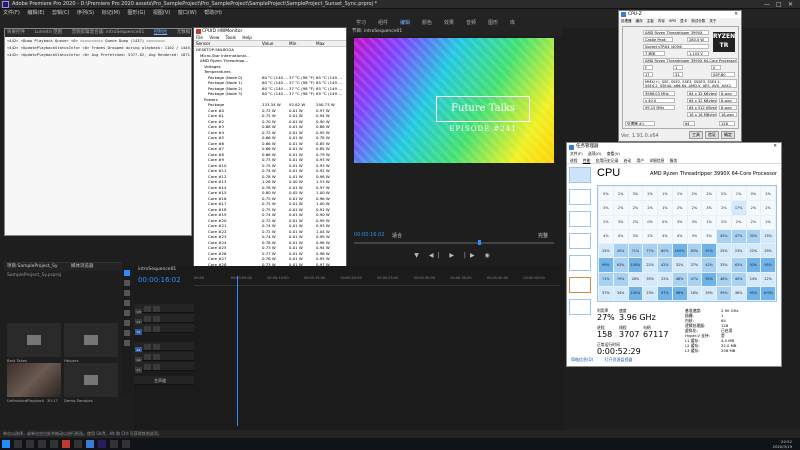 This screenshot has width=800, height=450. What do you see at coordinates (159, 280) in the screenshot?
I see `timeline-timecode: 00:00:16:02` at bounding box center [159, 280].